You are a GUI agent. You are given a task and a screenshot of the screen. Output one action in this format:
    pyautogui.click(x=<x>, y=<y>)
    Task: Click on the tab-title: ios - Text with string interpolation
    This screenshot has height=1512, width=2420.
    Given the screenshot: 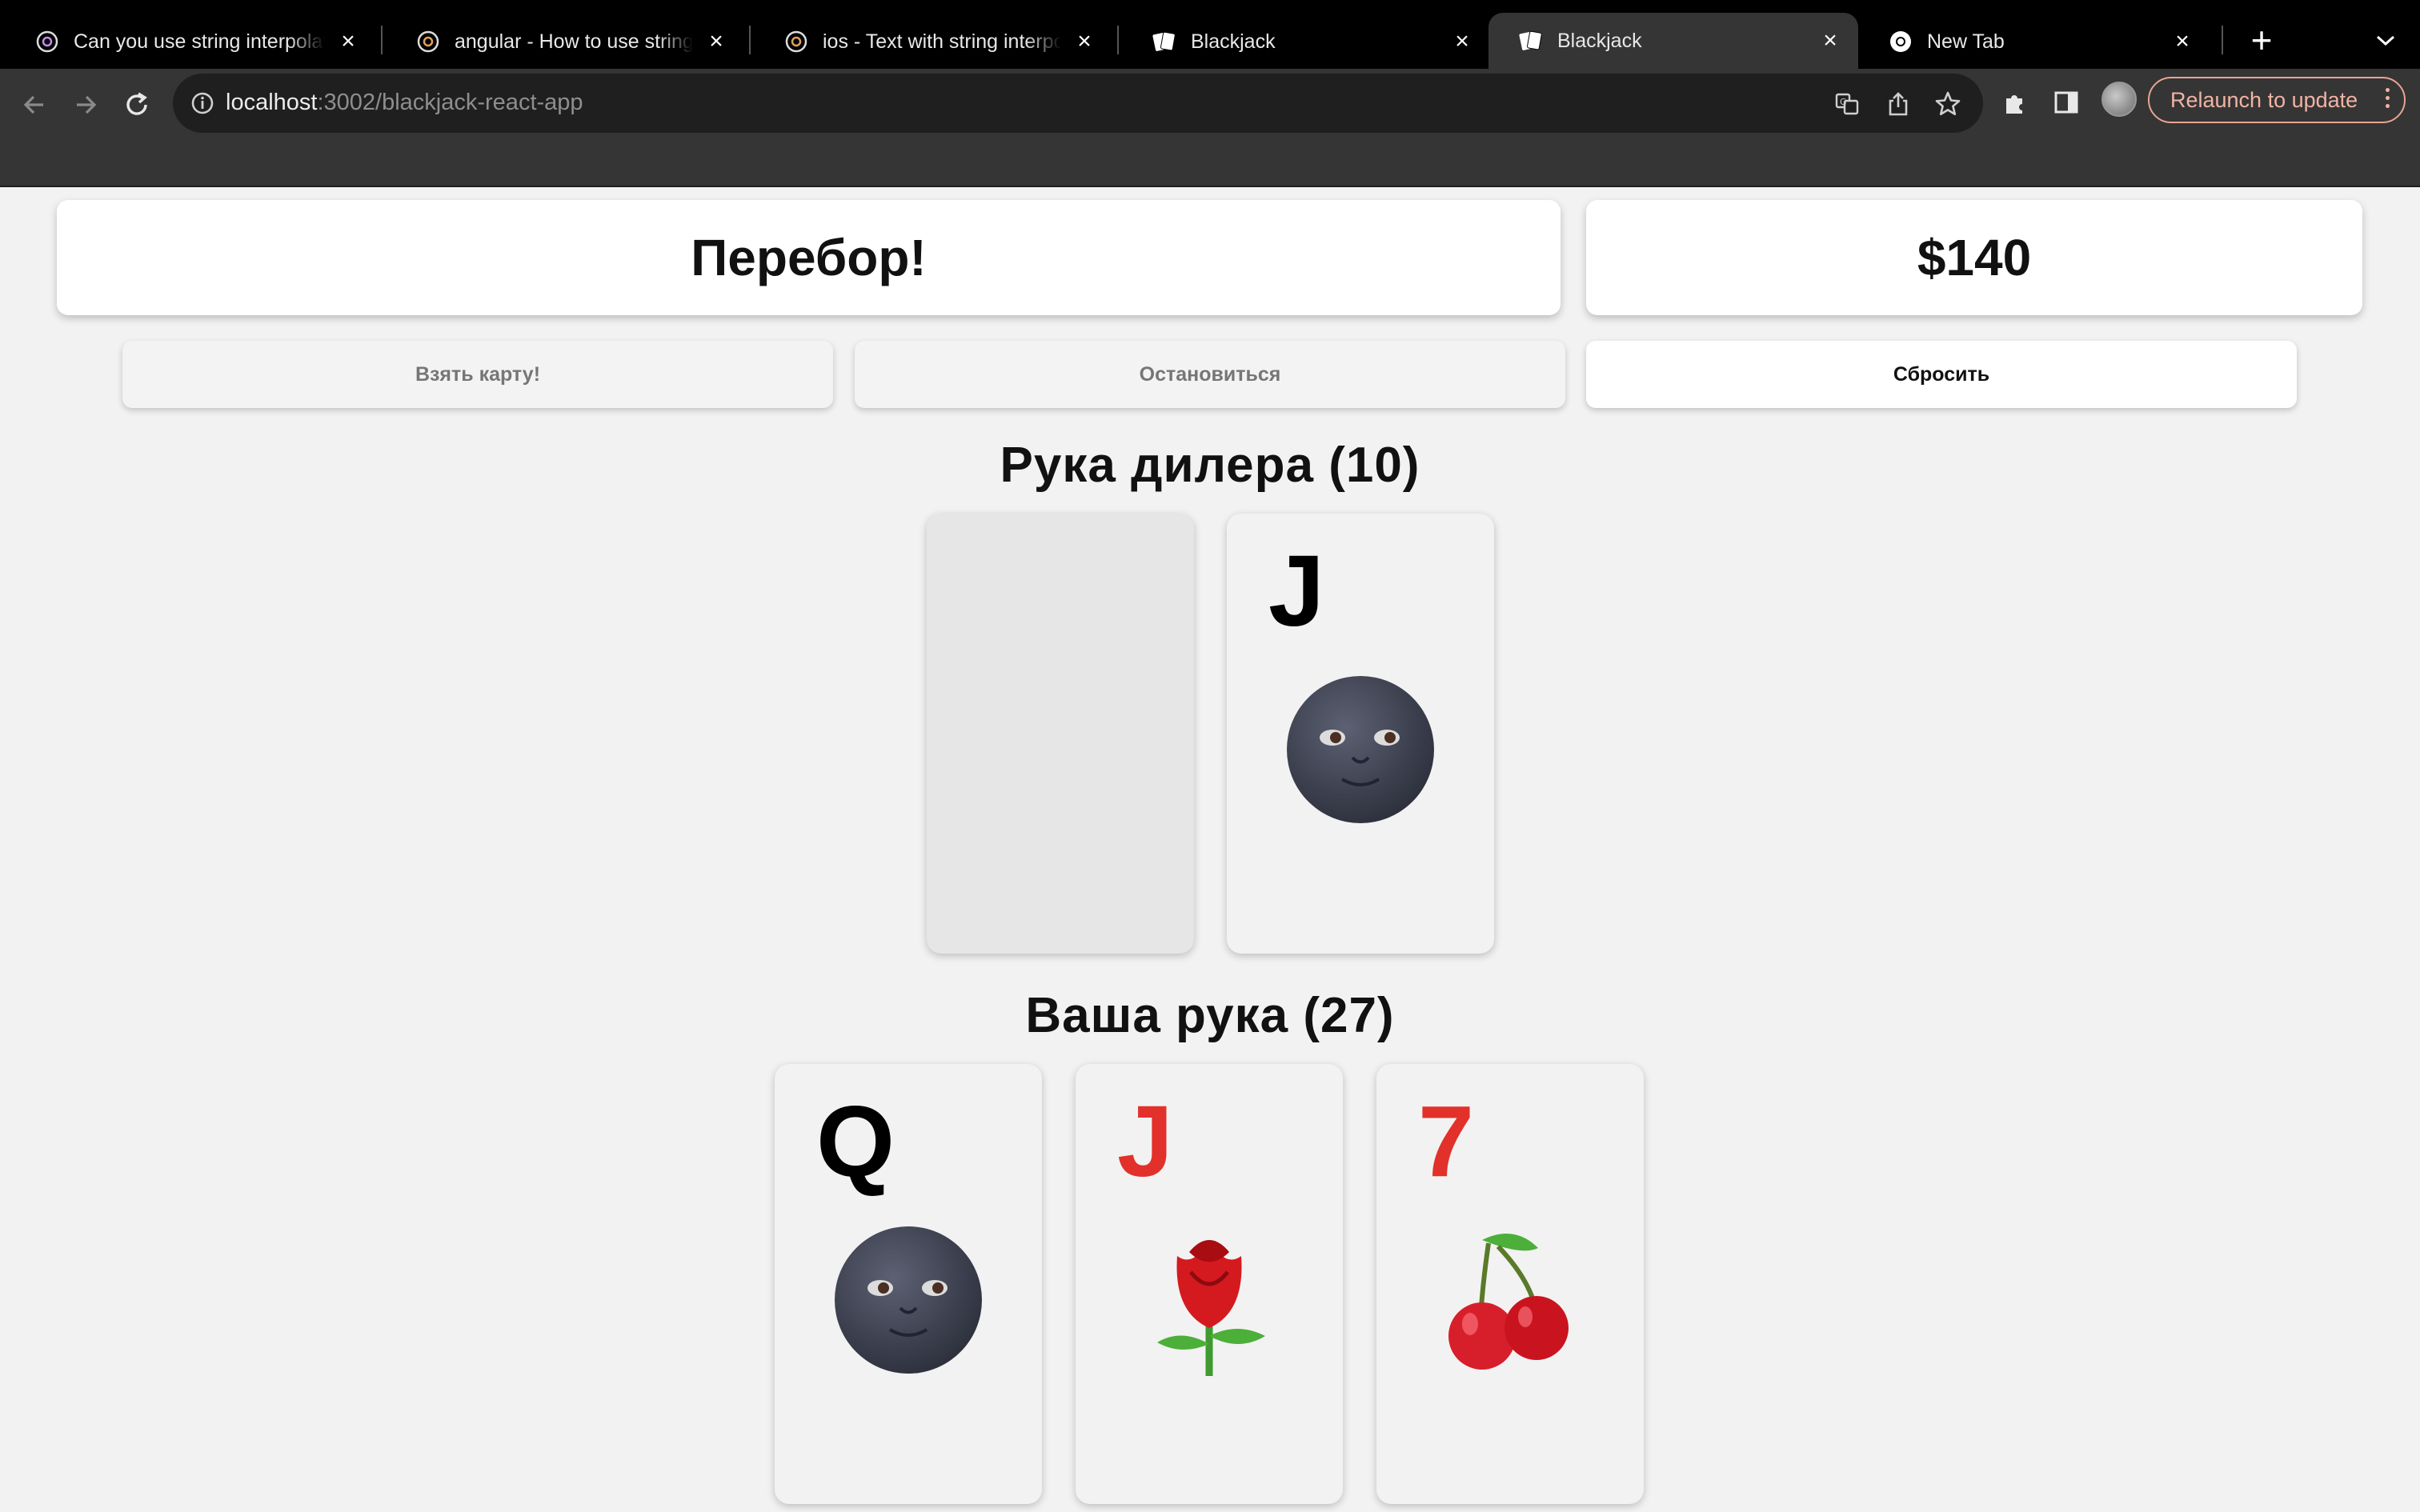 What is the action you would take?
    pyautogui.click(x=942, y=41)
    